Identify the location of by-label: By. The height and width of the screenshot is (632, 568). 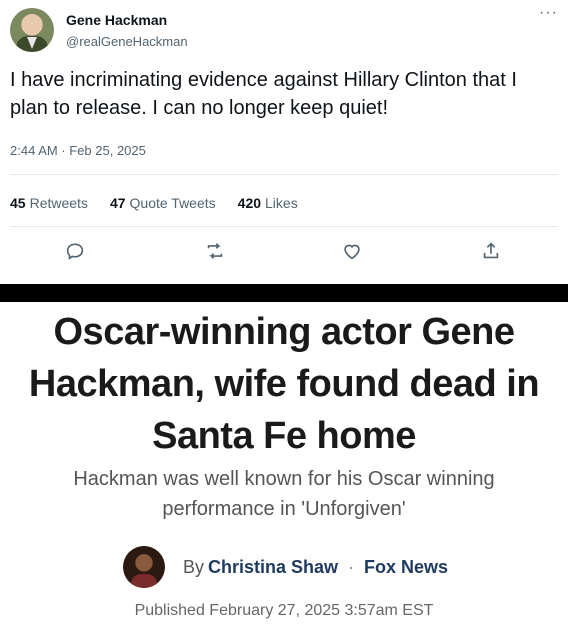
(194, 566).